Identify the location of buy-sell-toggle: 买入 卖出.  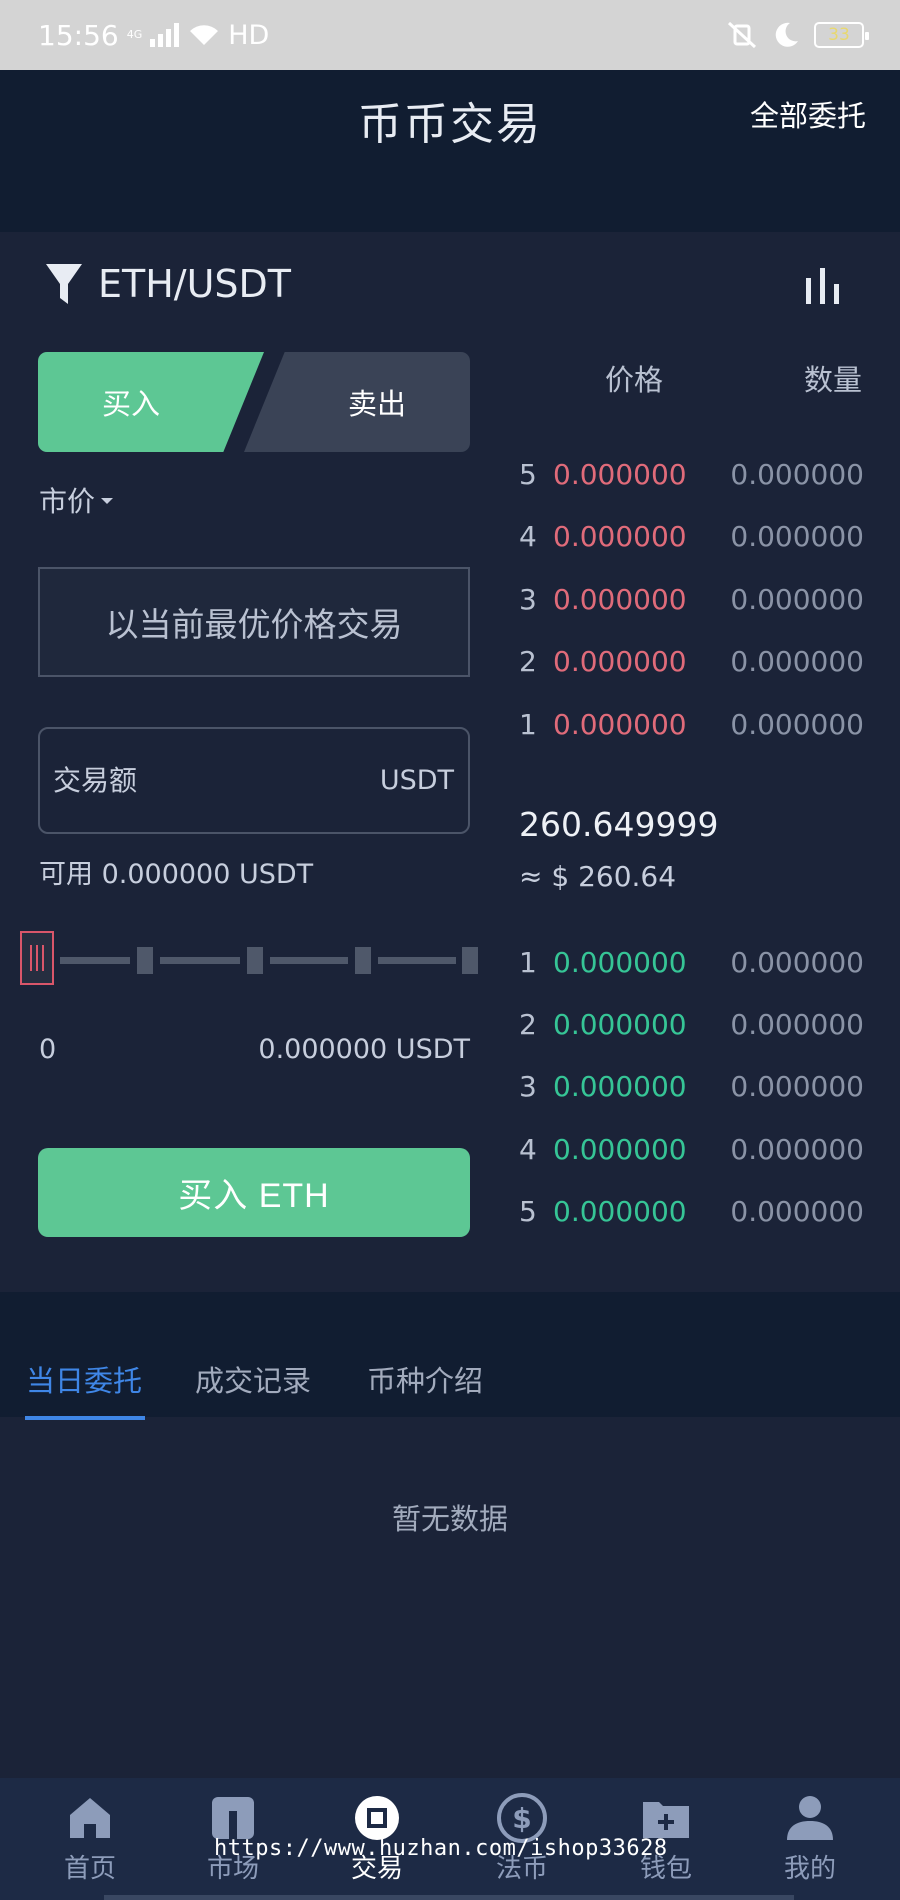
(254, 402).